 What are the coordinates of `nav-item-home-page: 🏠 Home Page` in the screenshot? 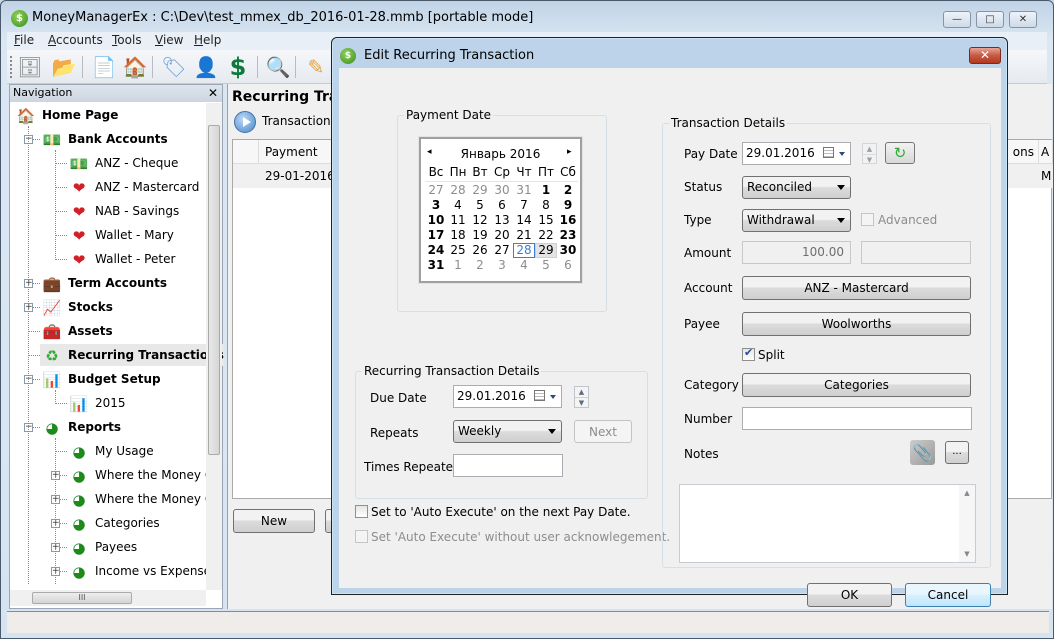 It's located at (66, 115).